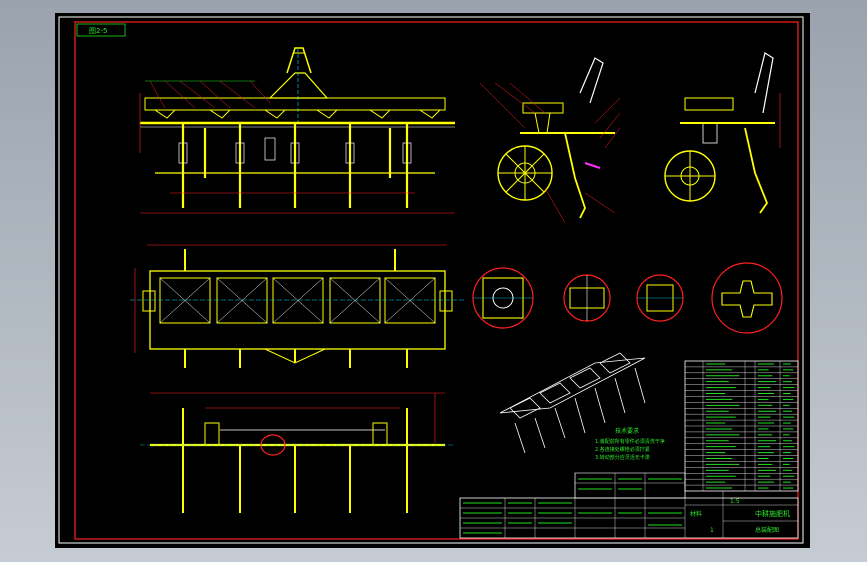 The image size is (867, 562). I want to click on title-block: 中耕施肥机 总装配图 材料 1:5 1, so click(629, 505).